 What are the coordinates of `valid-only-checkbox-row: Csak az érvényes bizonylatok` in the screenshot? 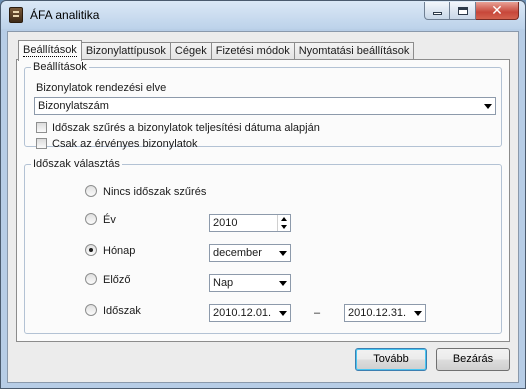 It's located at (117, 144).